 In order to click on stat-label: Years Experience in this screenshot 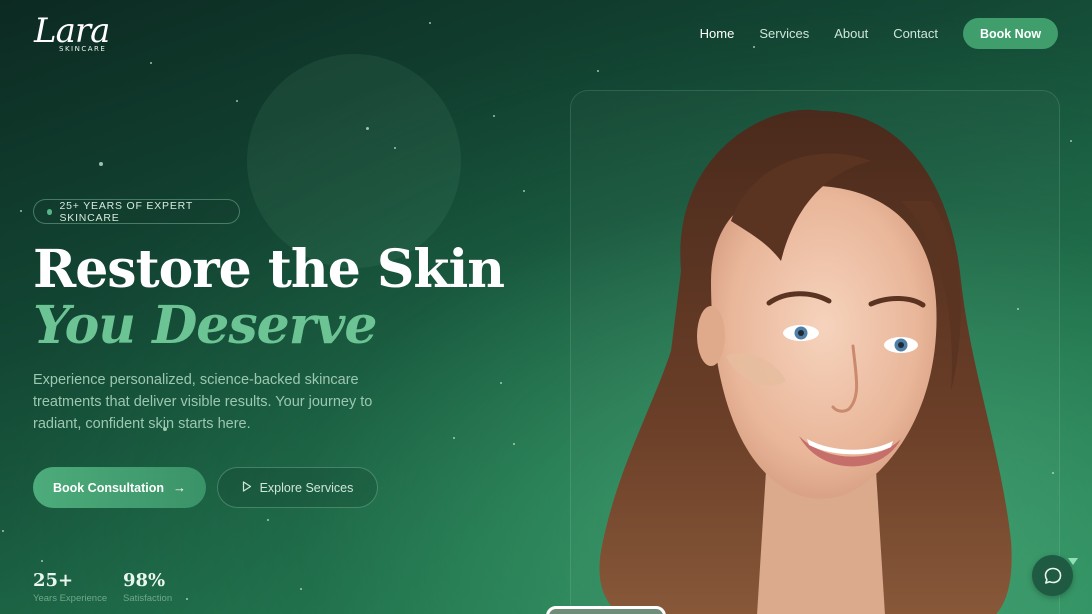, I will do `click(70, 598)`.